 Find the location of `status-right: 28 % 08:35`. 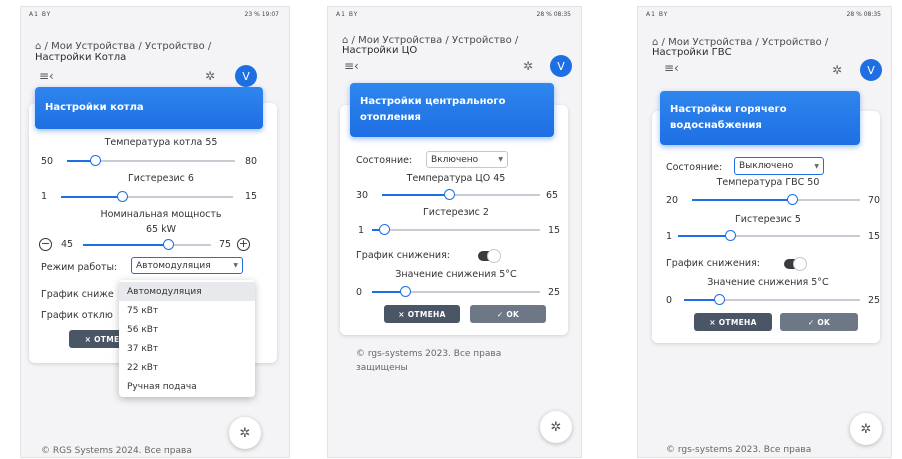

status-right: 28 % 08:35 is located at coordinates (863, 14).